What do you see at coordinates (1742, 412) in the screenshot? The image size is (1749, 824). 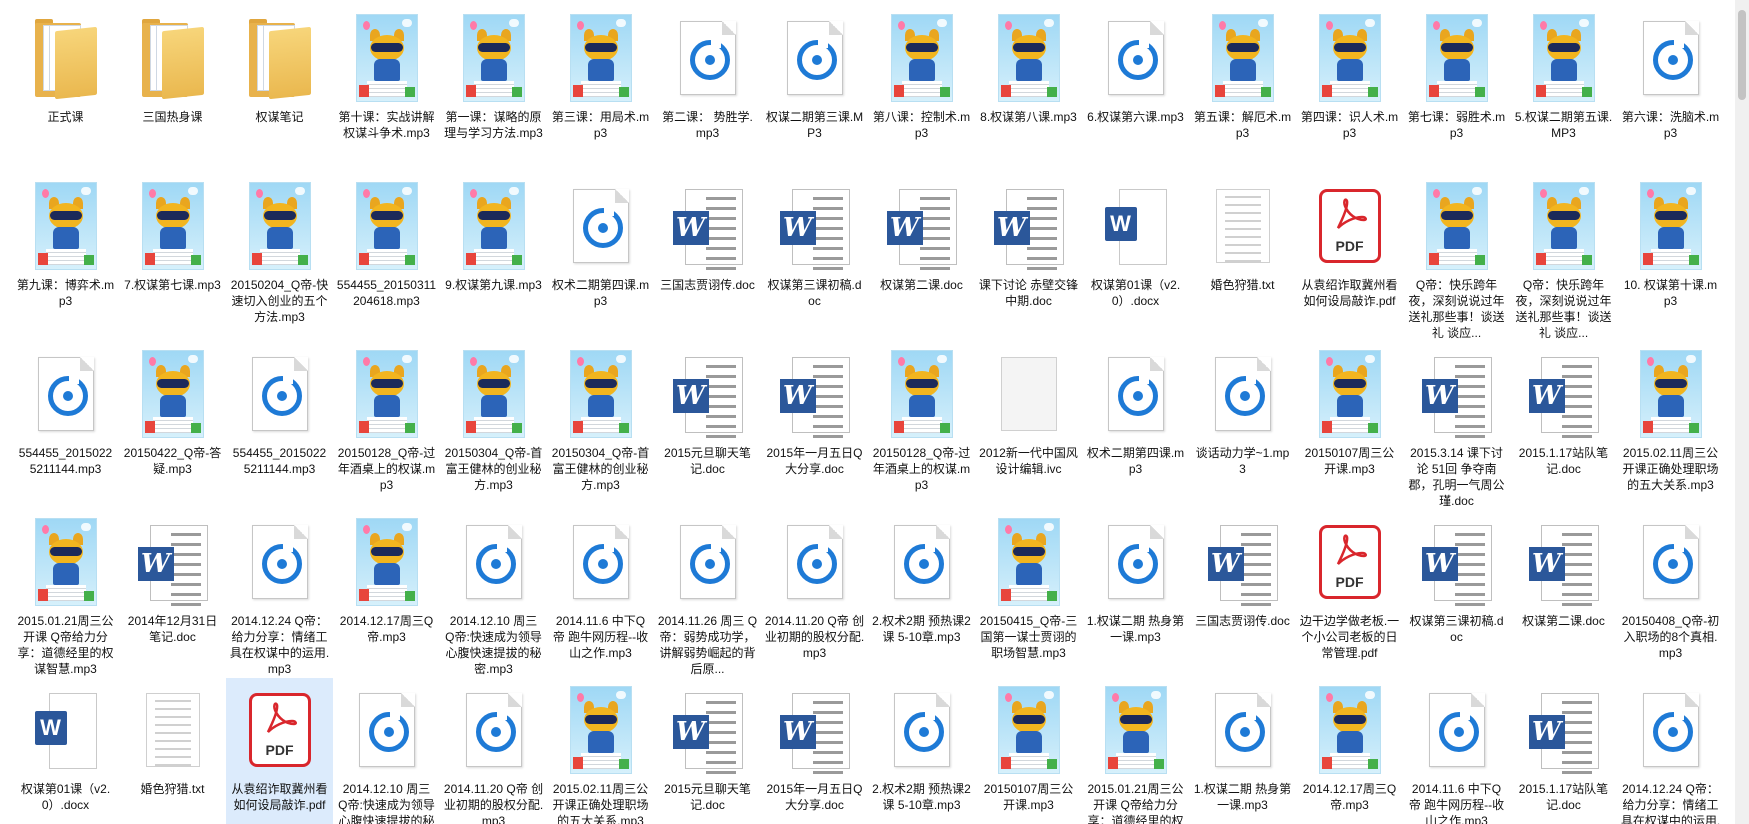 I see `vertical-scrollbar` at bounding box center [1742, 412].